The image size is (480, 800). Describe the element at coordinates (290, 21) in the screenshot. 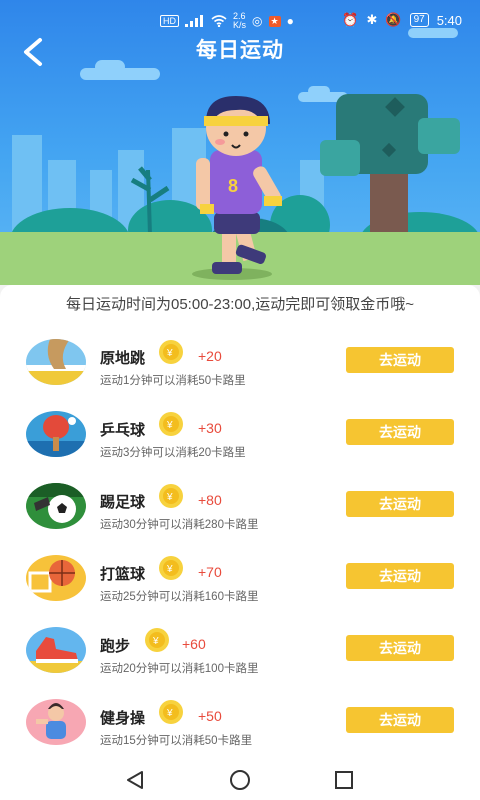

I see `chat-icon: ●` at that location.